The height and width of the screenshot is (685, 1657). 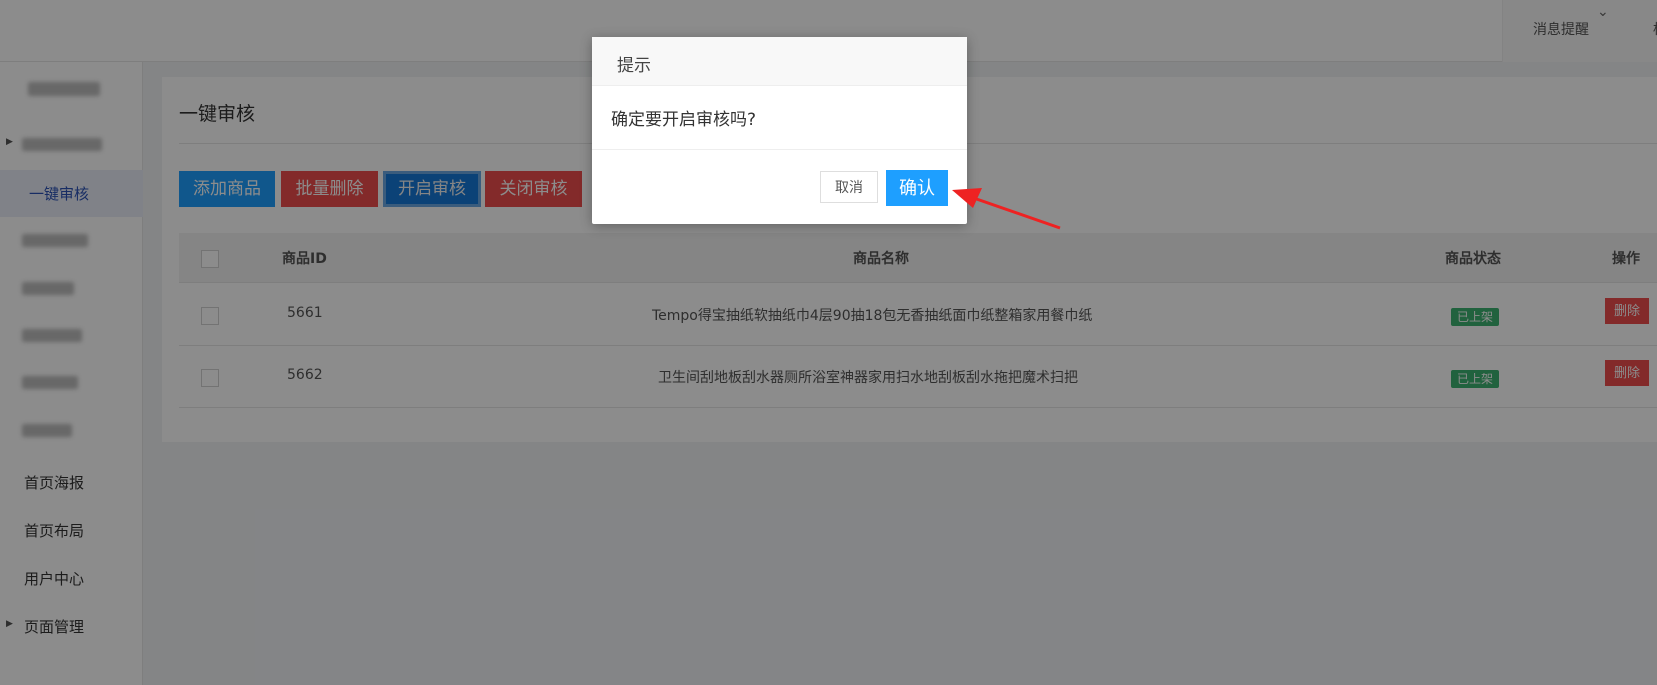 I want to click on arrow-head, so click(x=967, y=198).